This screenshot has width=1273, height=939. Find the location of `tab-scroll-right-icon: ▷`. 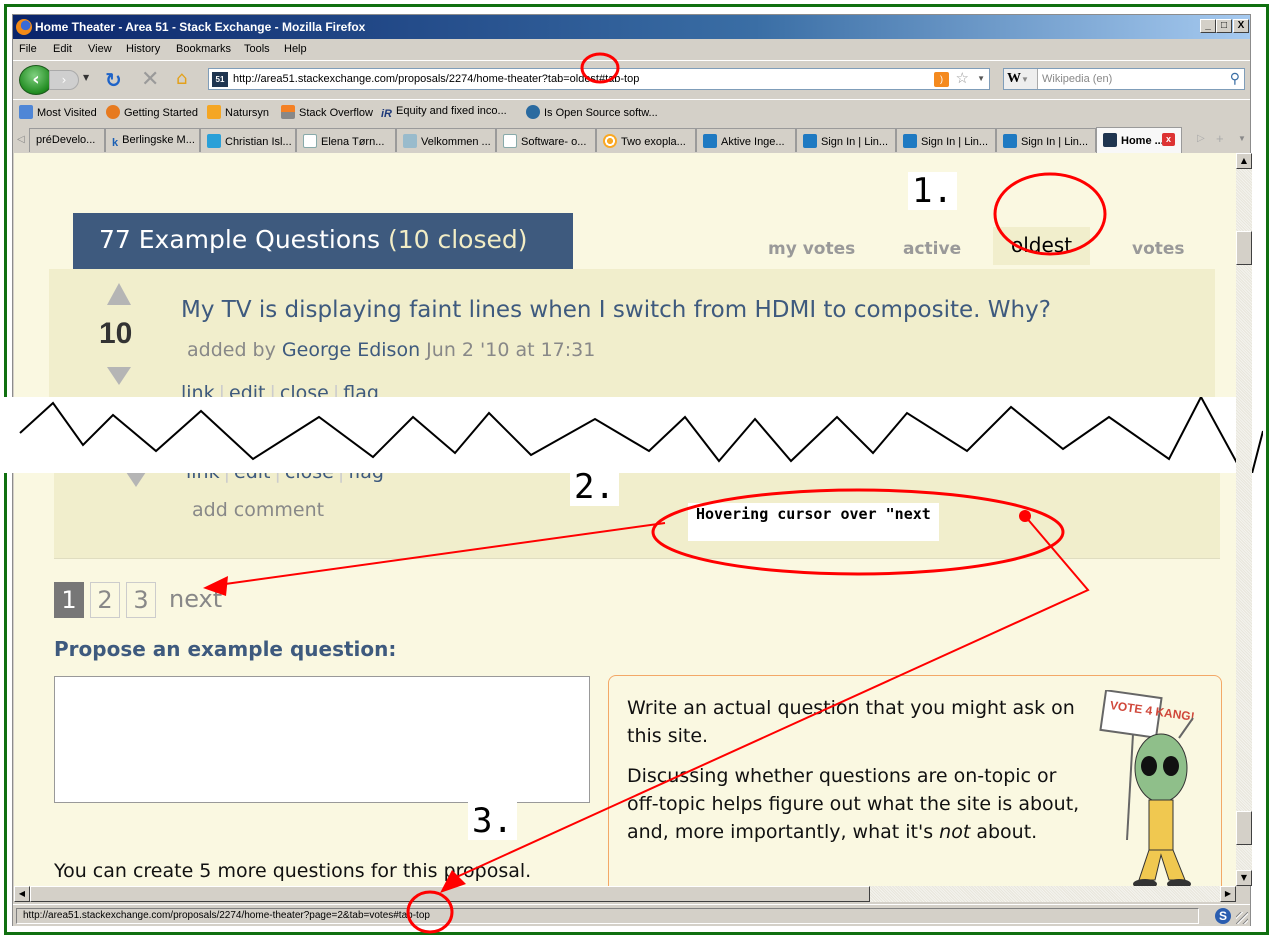

tab-scroll-right-icon: ▷ is located at coordinates (1201, 138).